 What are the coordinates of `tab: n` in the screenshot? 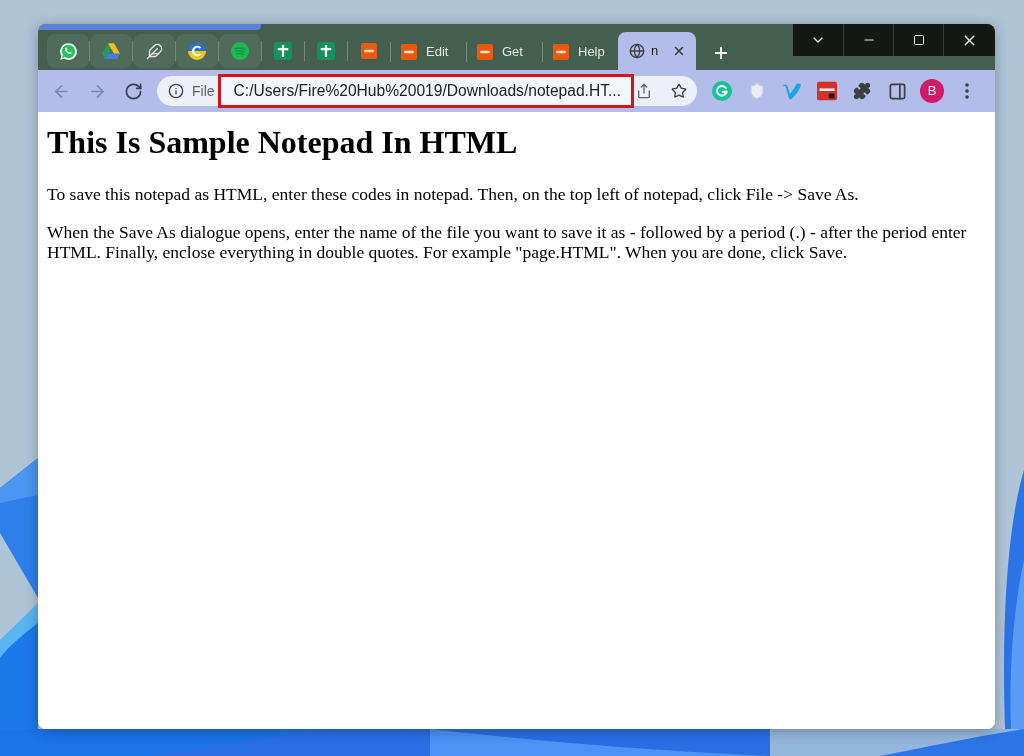 It's located at (657, 51).